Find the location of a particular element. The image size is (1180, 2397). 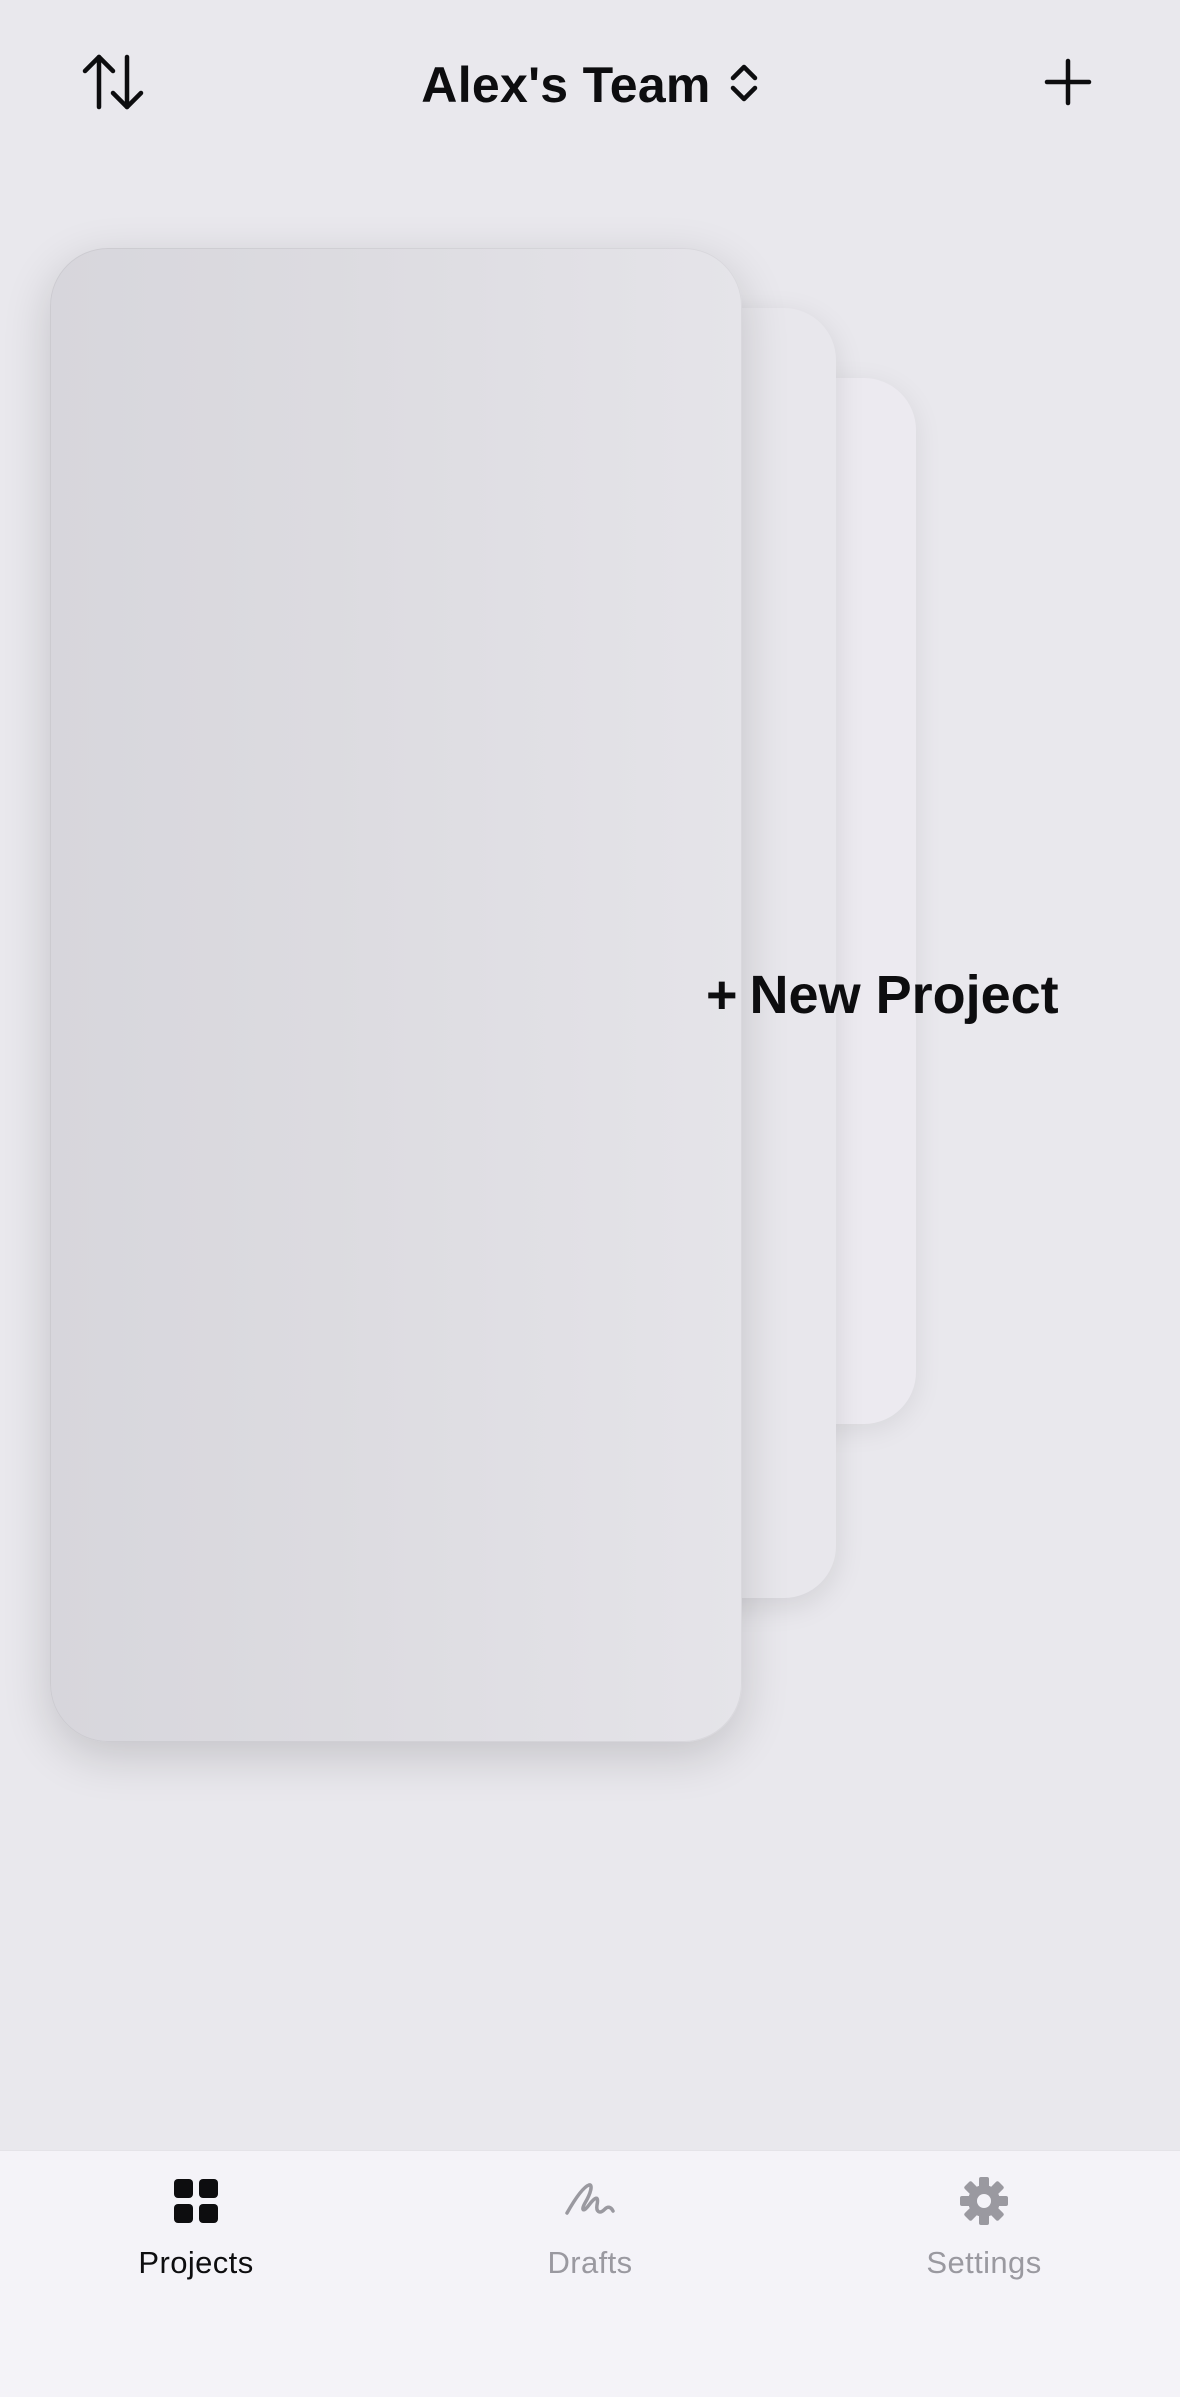

tab-projects: Projects is located at coordinates (196, 2241).